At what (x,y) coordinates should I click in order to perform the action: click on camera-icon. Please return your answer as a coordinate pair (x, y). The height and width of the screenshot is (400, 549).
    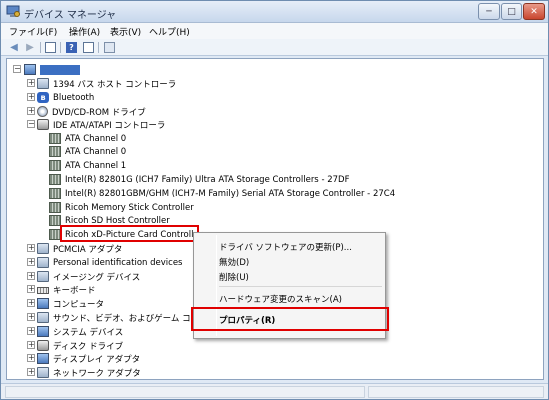
    Looking at the image, I should click on (43, 276).